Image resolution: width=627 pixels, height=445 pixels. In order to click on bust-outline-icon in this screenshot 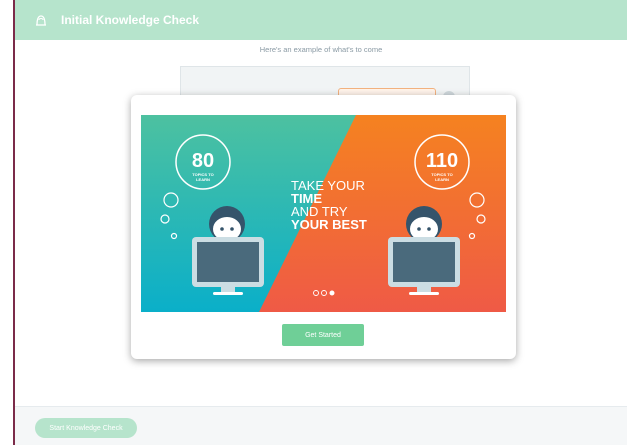, I will do `click(41, 20)`.